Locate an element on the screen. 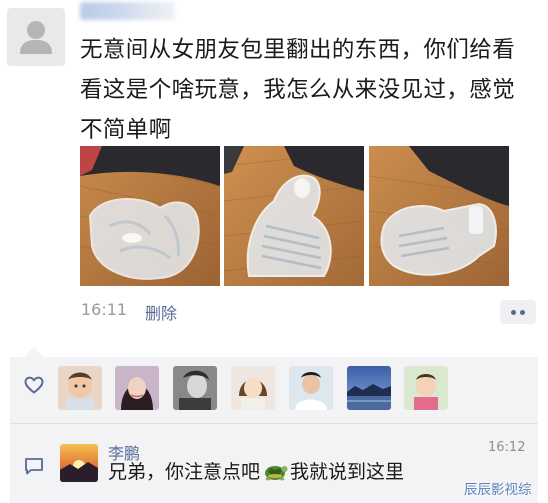 Image resolution: width=548 pixels, height=503 pixels. comment-icon is located at coordinates (34, 466).